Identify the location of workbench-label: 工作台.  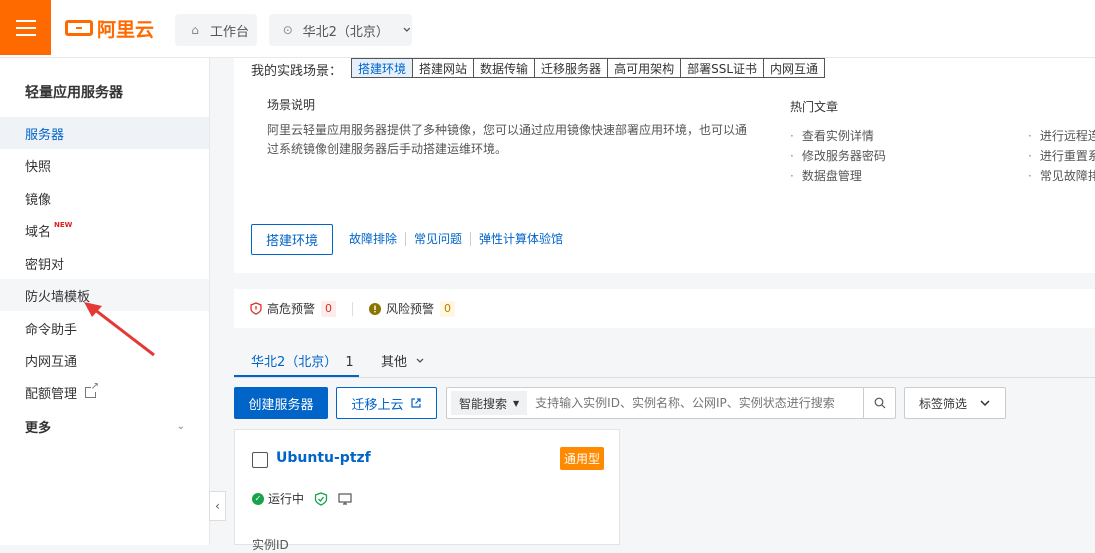
(230, 32).